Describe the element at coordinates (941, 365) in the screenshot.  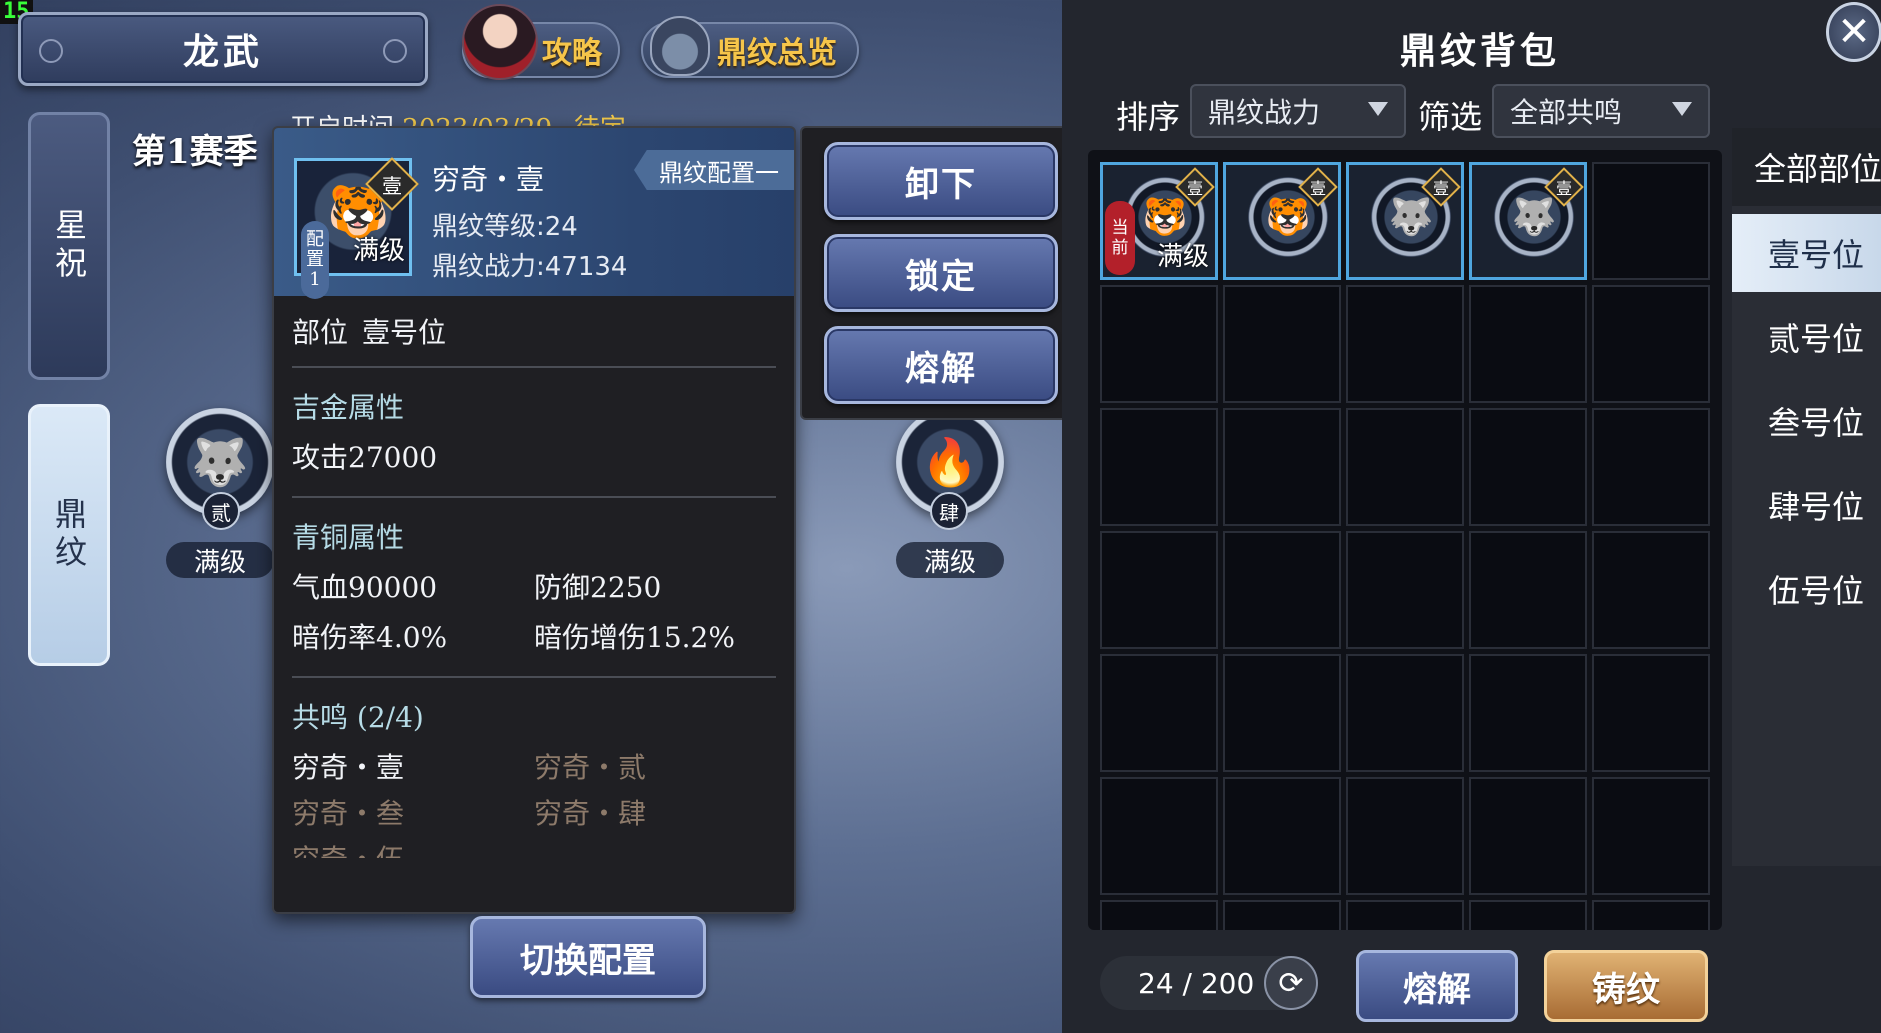
I see `melt-button: 熔解` at that location.